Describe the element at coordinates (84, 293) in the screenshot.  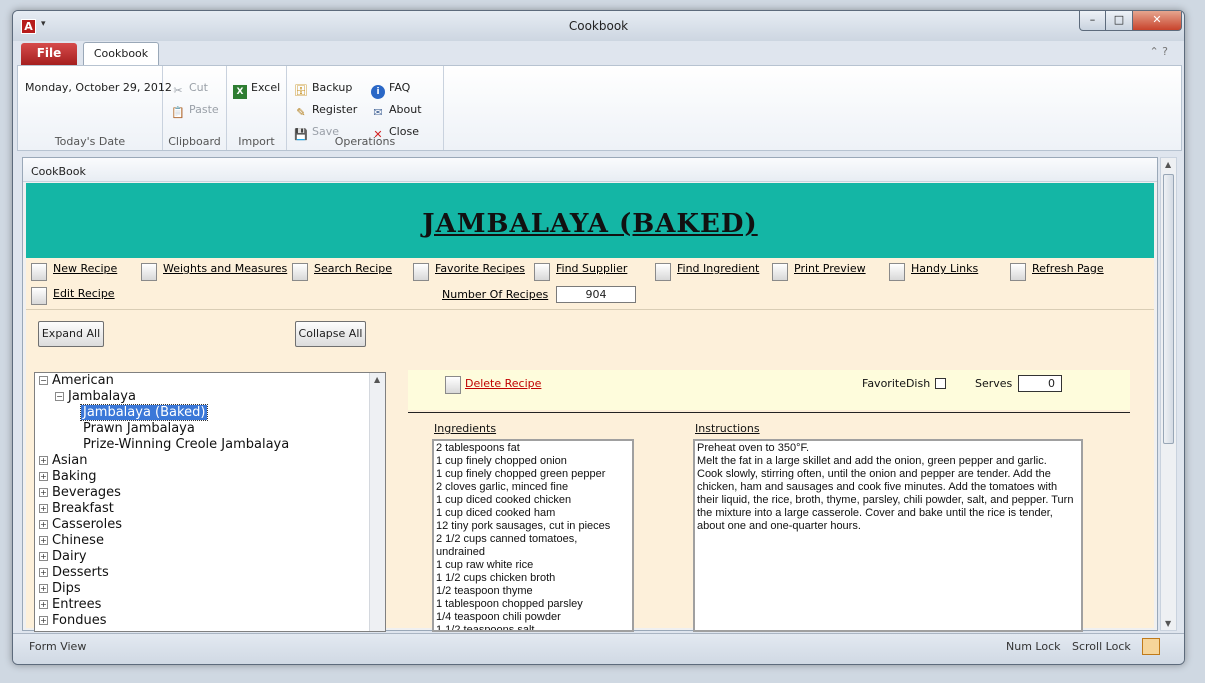
I see `edit-recipe-link: Edit Recipe` at that location.